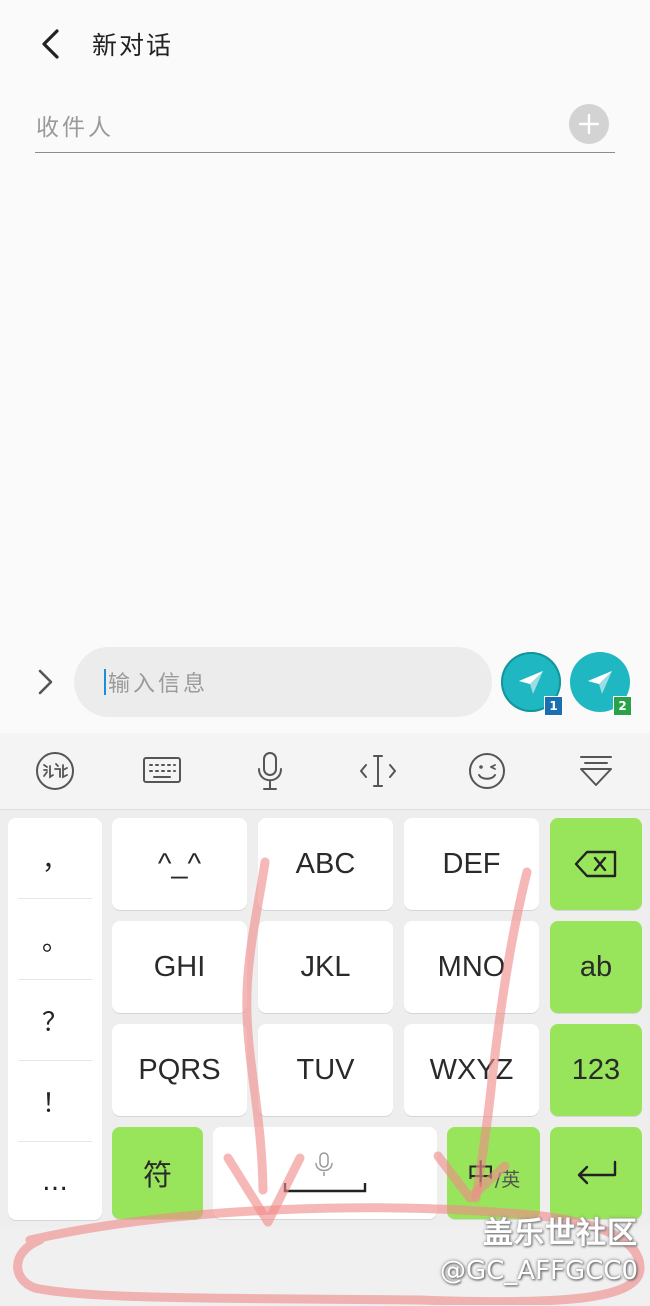 This screenshot has width=650, height=1306. What do you see at coordinates (539, 1271) in the screenshot?
I see `watermark-handle: @GC_AFFGCC0` at bounding box center [539, 1271].